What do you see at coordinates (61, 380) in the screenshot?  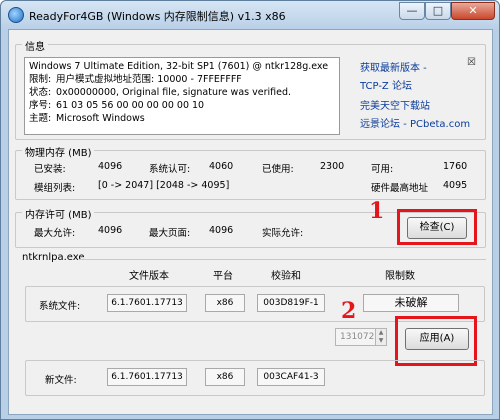 I see `new-file-label: 新文件:` at bounding box center [61, 380].